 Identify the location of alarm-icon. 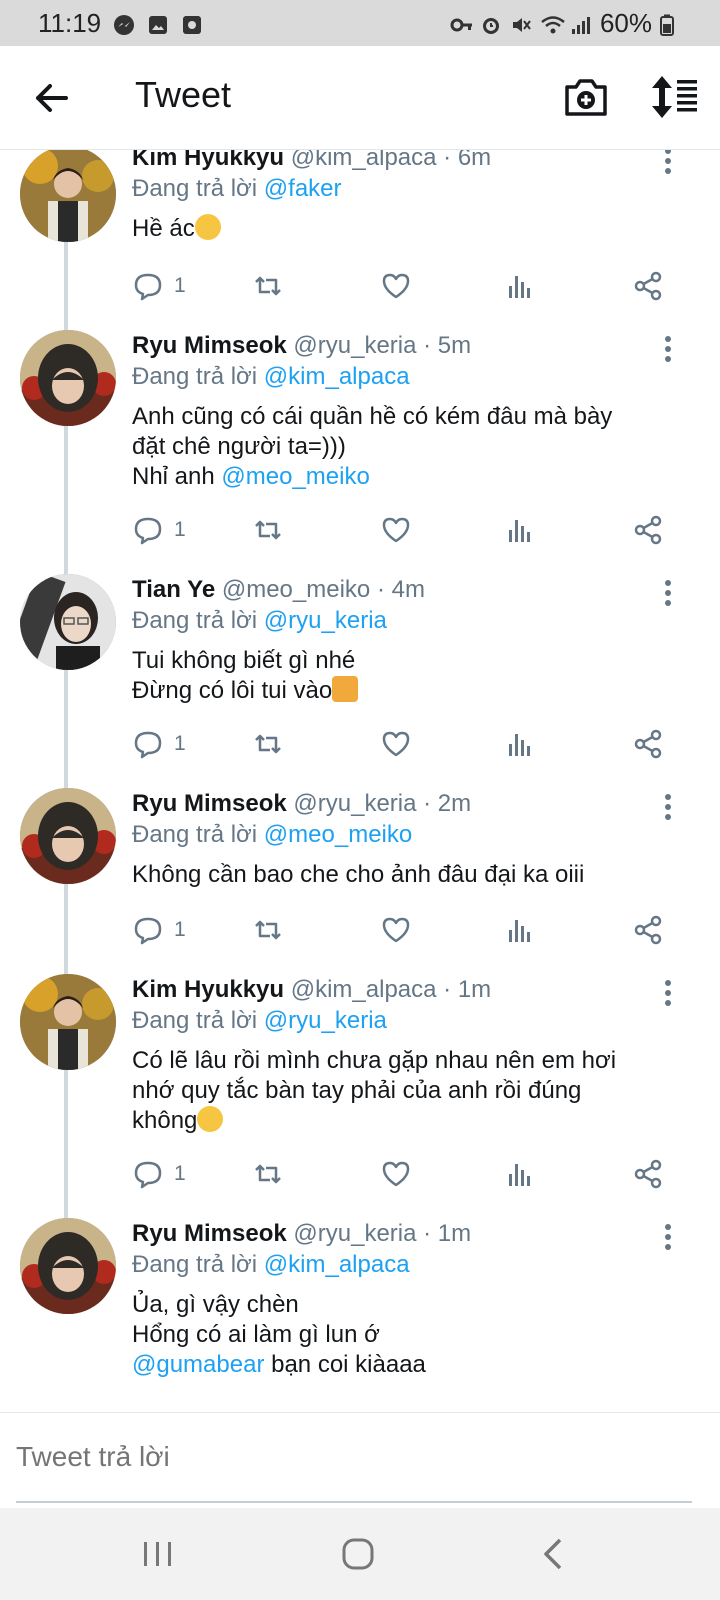
(491, 23).